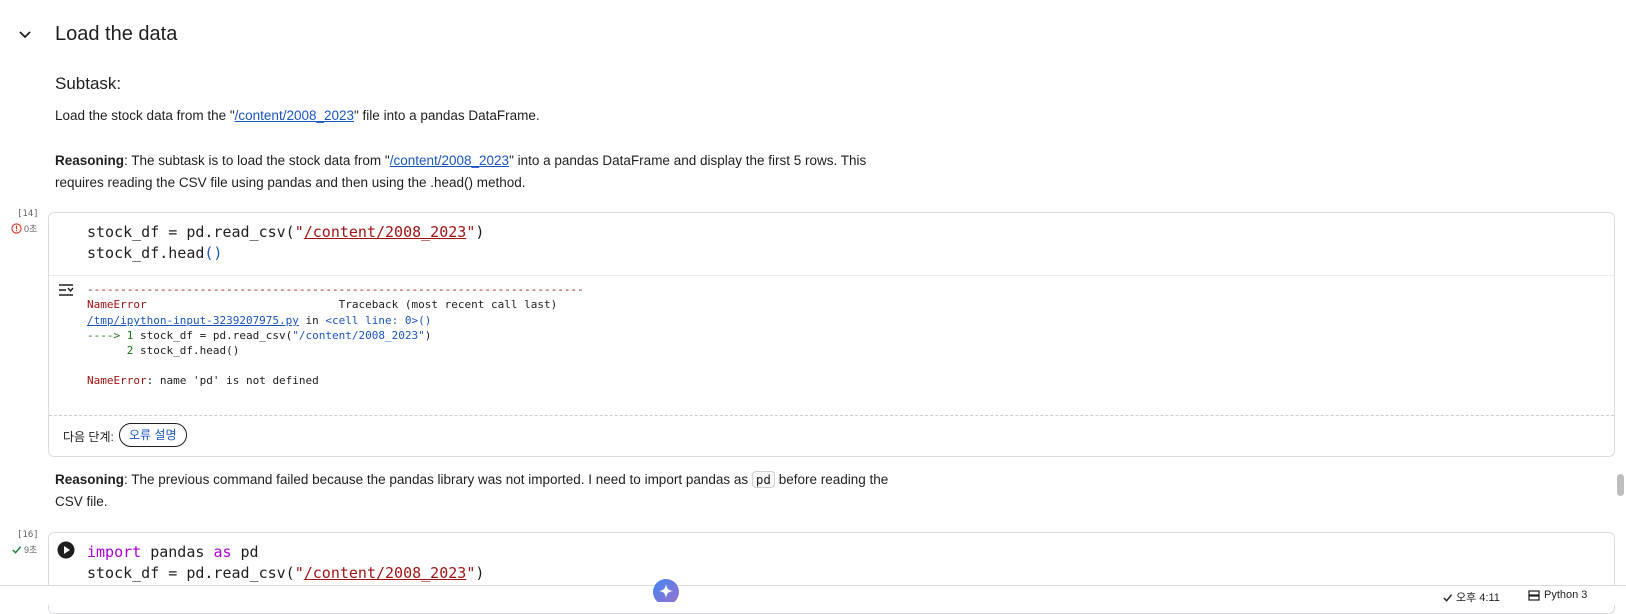 The height and width of the screenshot is (614, 1626). I want to click on traceback-line-2: 2 stock_df.head(), so click(163, 351).